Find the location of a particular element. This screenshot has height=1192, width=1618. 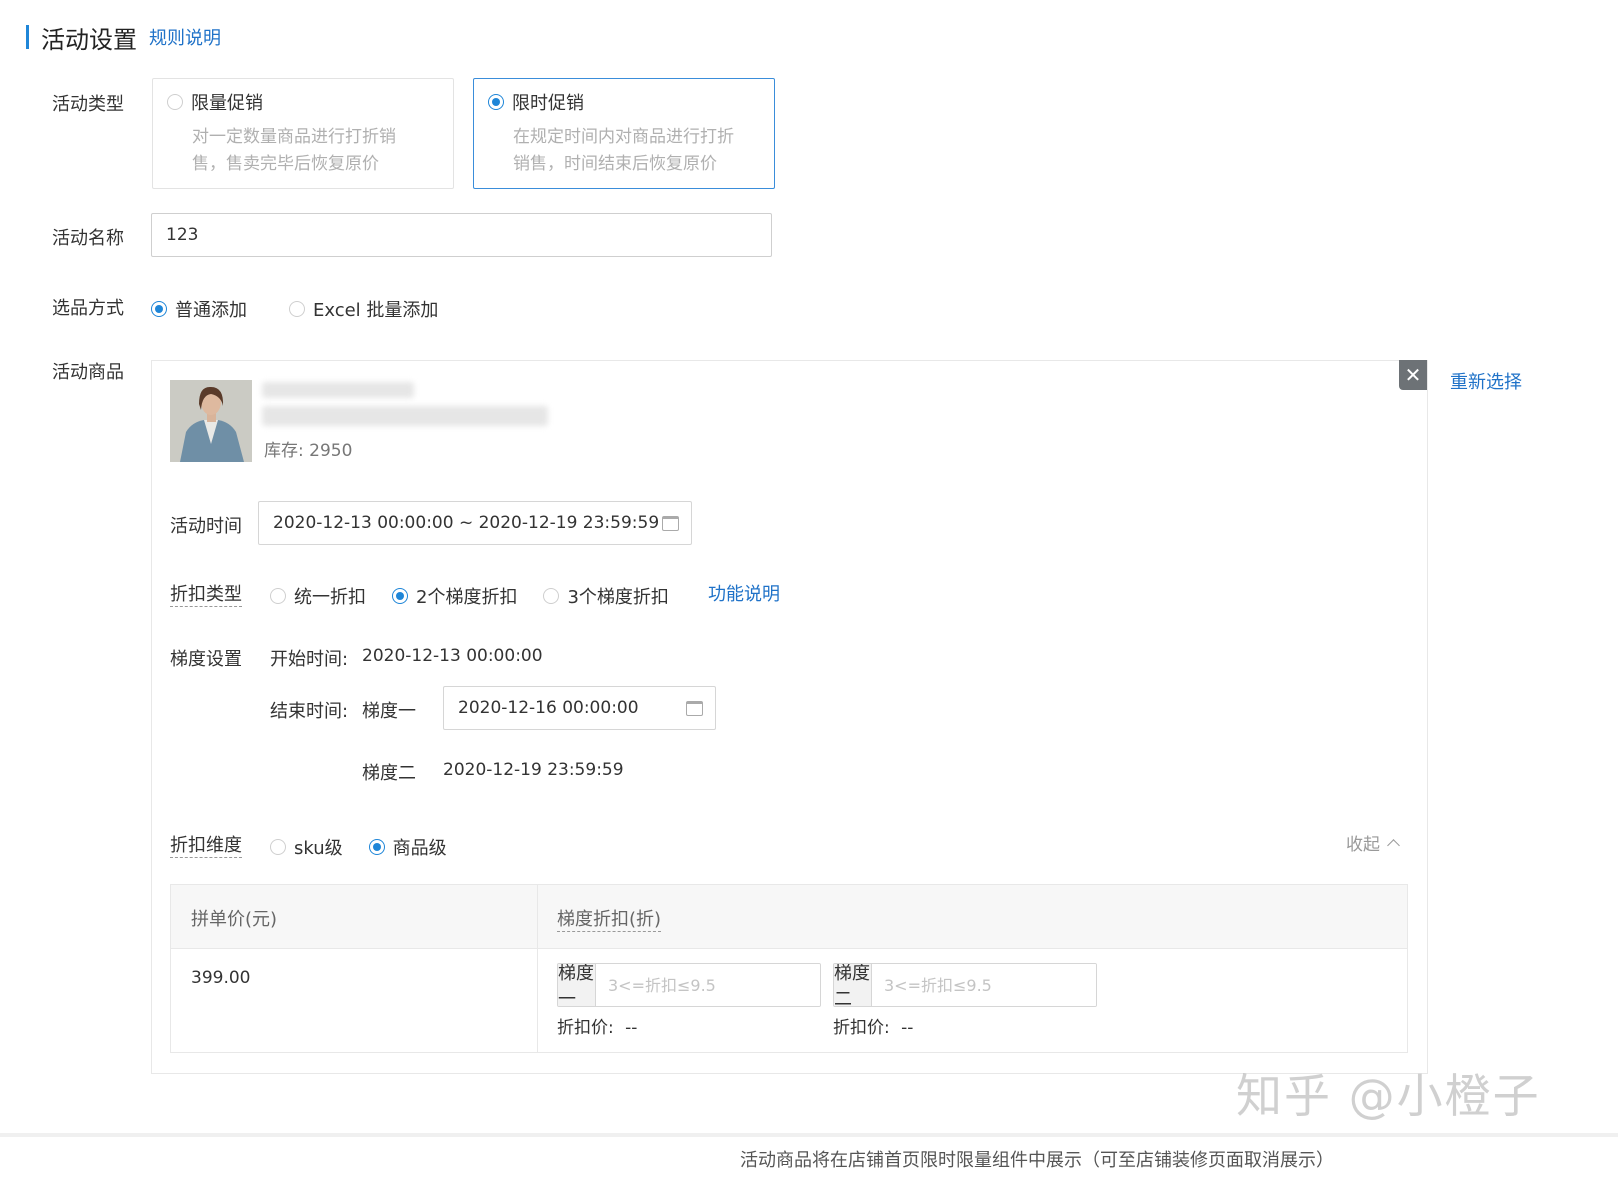

chevron-up-icon is located at coordinates (1393, 845).